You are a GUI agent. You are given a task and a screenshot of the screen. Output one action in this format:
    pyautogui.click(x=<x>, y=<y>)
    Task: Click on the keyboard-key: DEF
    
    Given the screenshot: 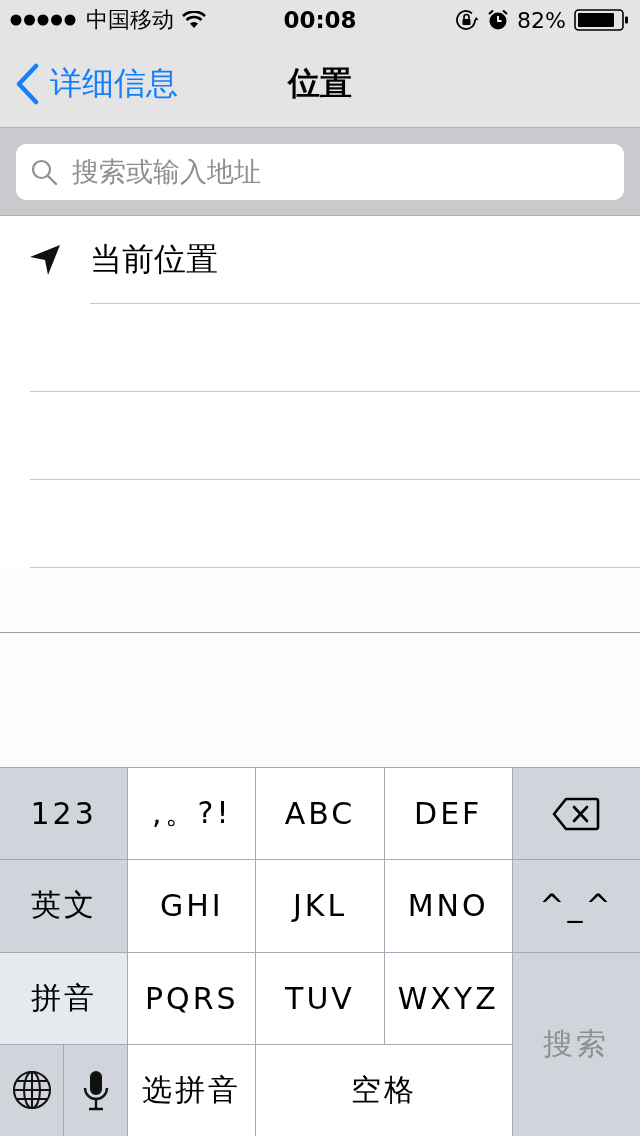 What is the action you would take?
    pyautogui.click(x=448, y=814)
    